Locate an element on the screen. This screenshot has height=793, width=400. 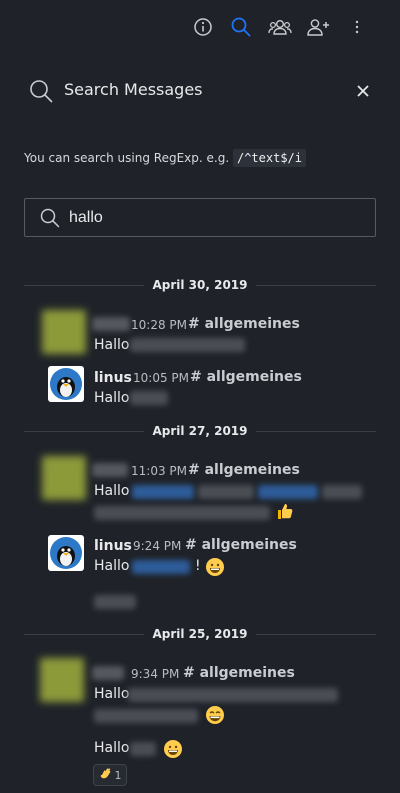
date-divider: April 27, 2019 is located at coordinates (200, 431).